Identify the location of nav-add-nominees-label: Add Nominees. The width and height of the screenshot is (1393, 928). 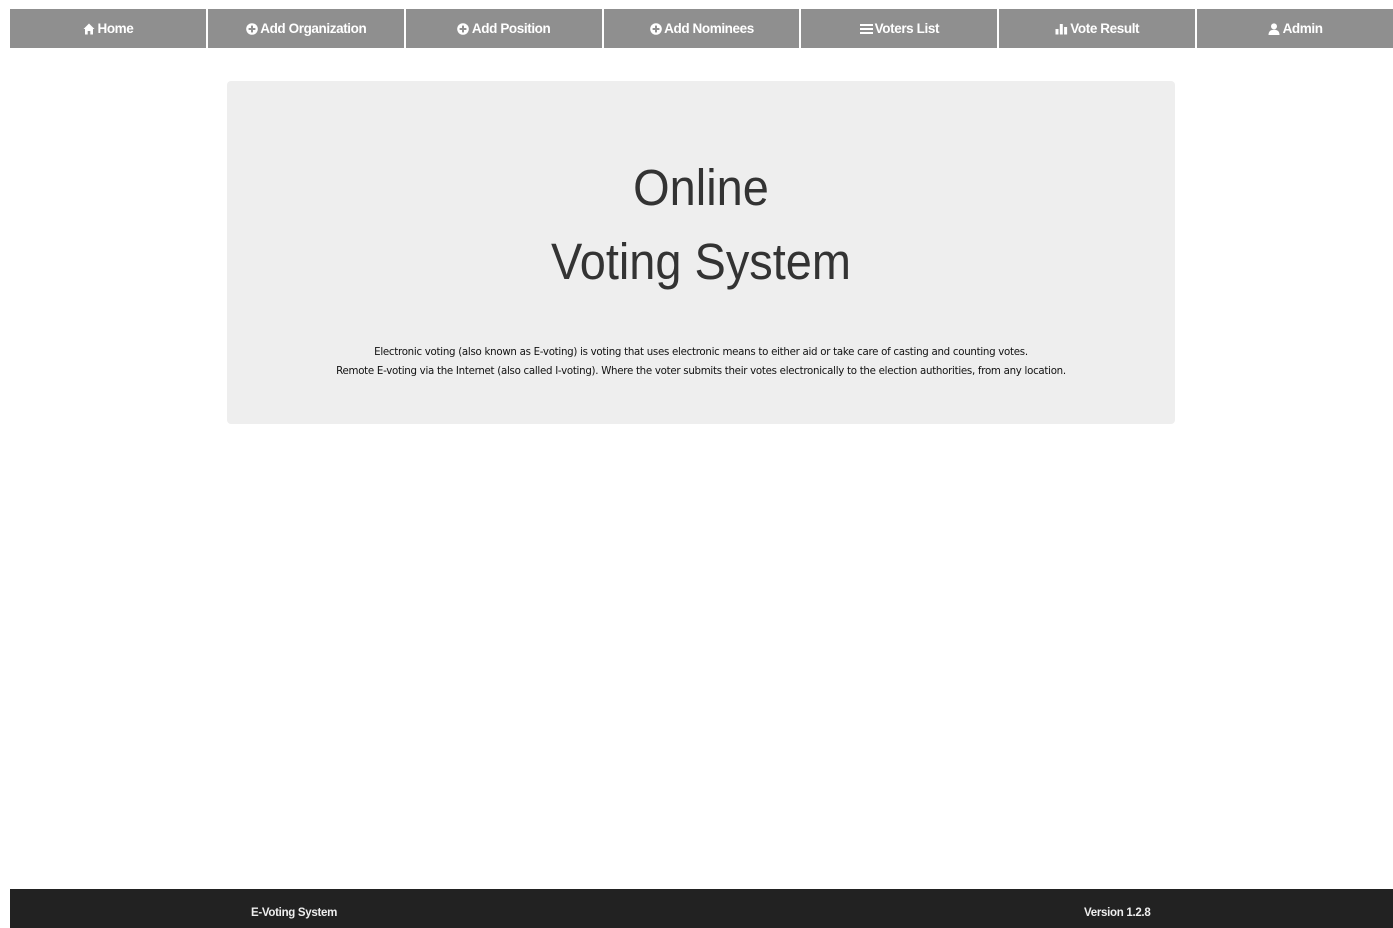
(709, 28).